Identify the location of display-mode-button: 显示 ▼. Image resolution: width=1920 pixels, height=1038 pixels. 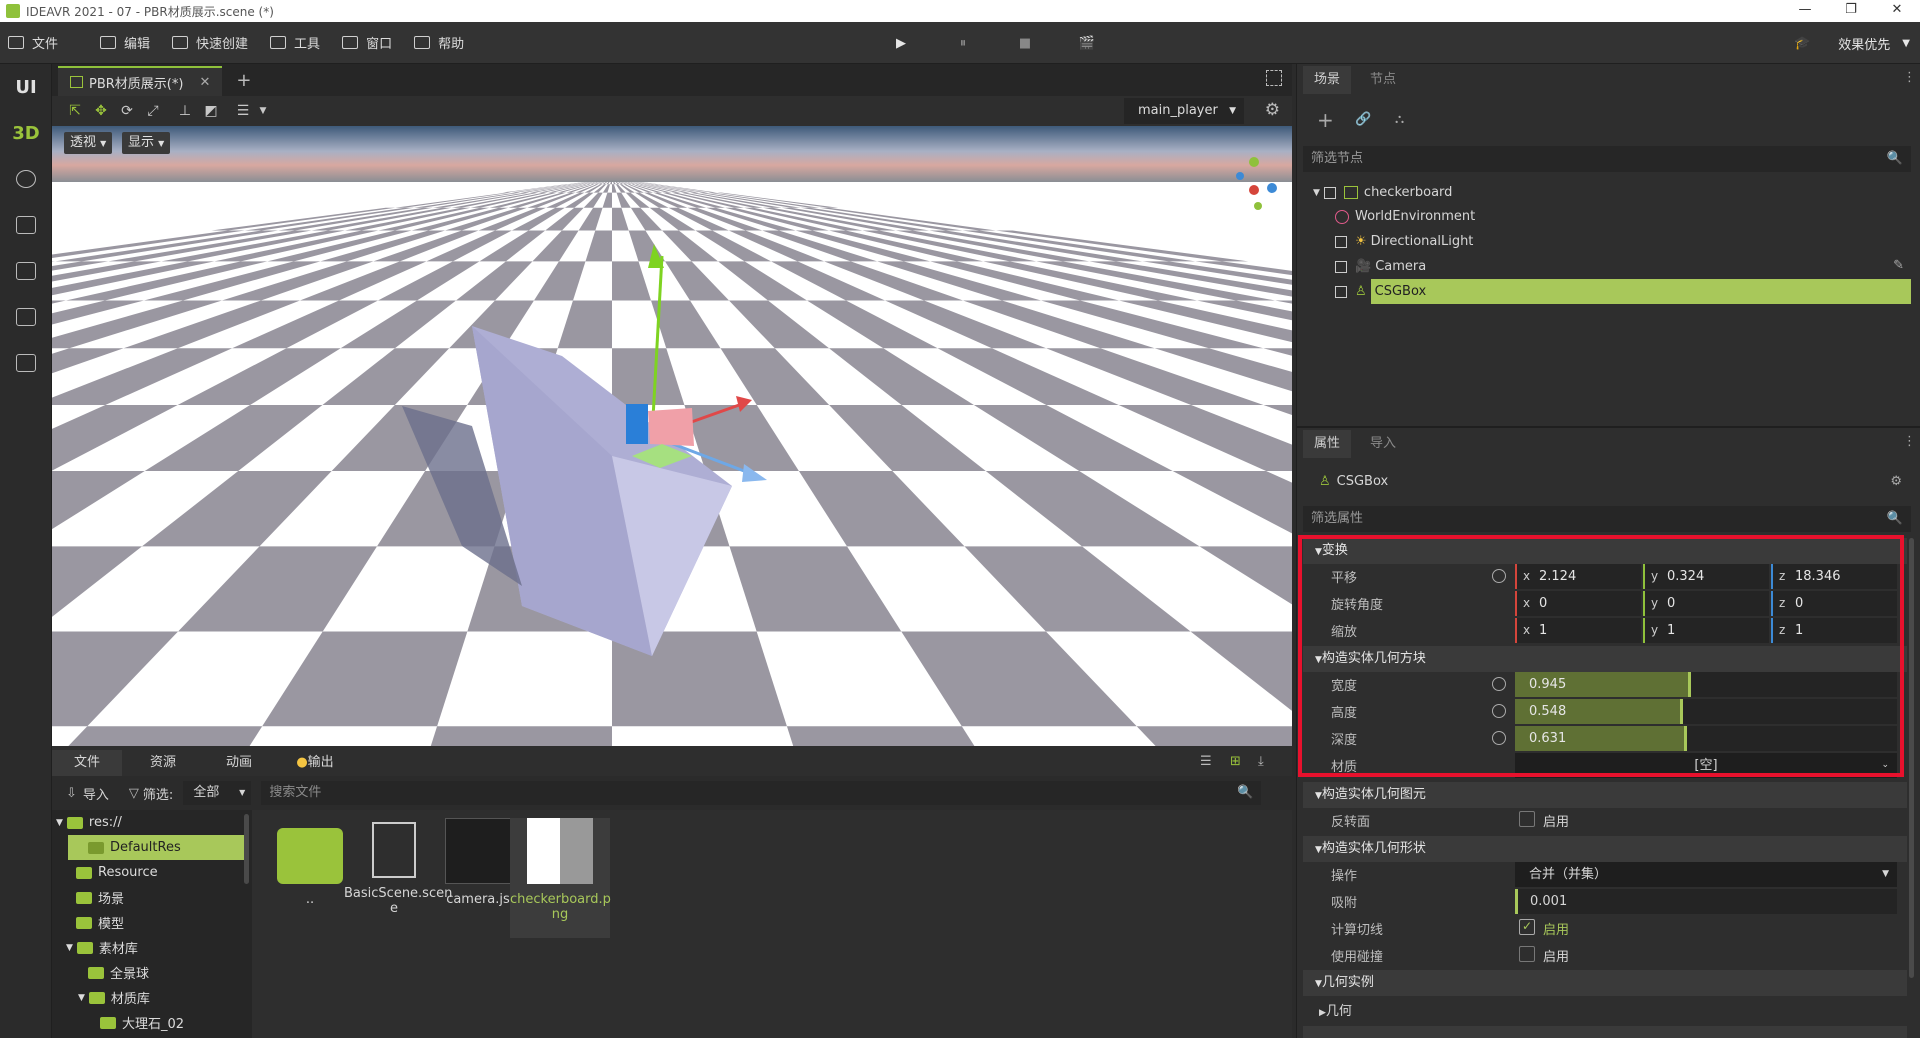
(146, 143).